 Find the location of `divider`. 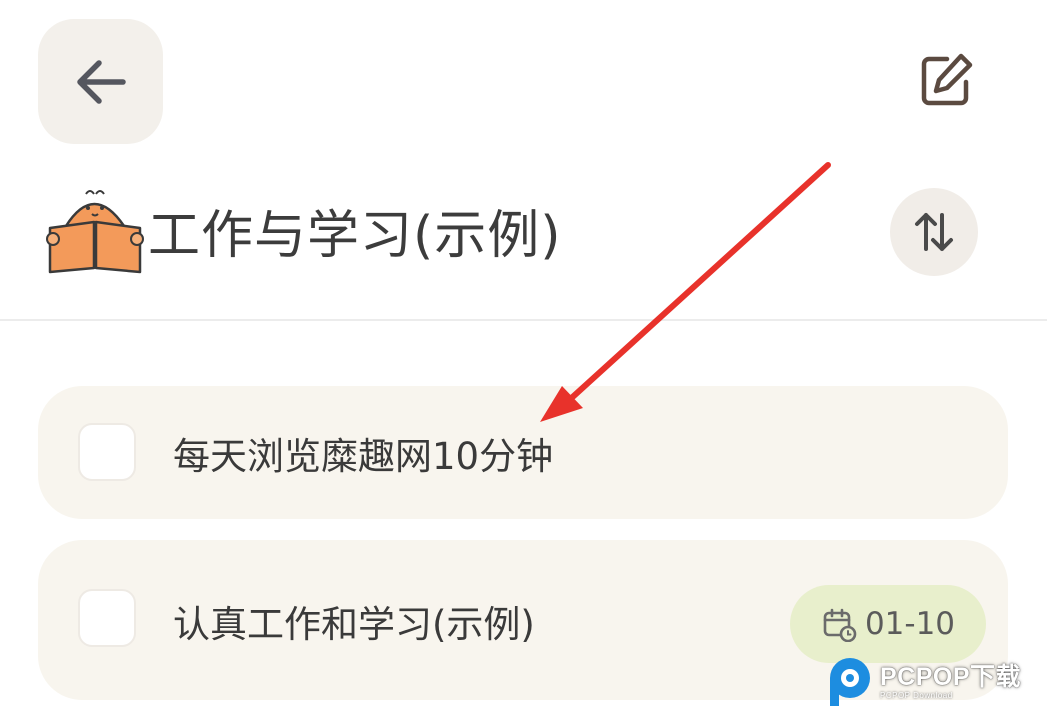

divider is located at coordinates (523, 320).